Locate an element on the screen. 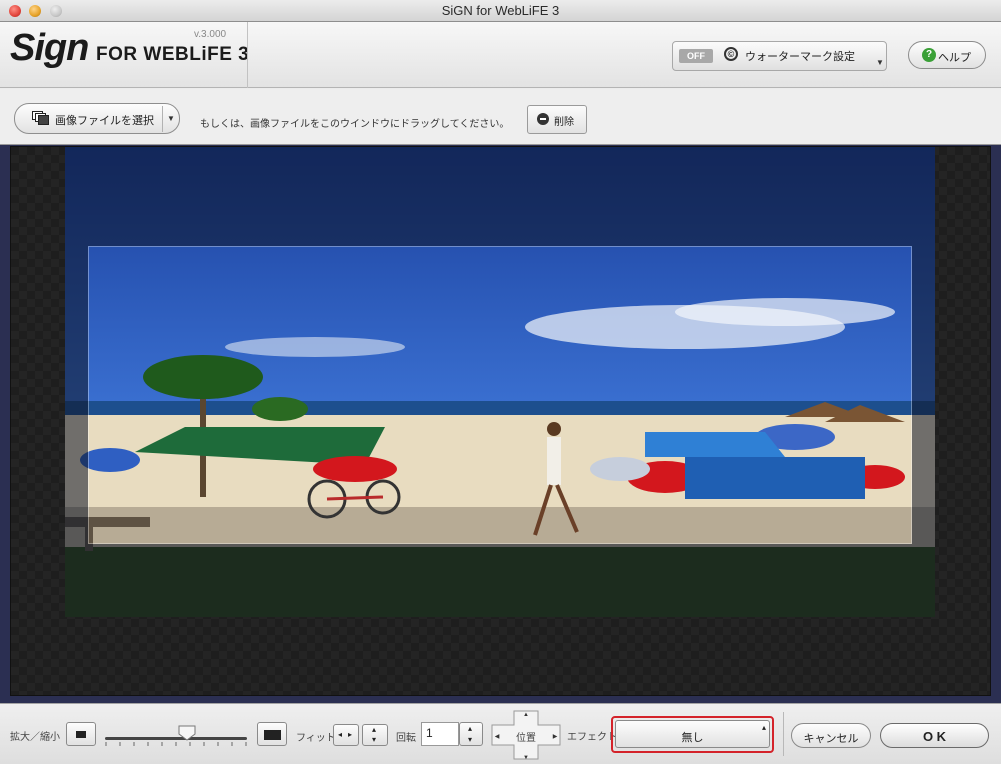 This screenshot has width=1001, height=764. zoom-out-button is located at coordinates (81, 734).